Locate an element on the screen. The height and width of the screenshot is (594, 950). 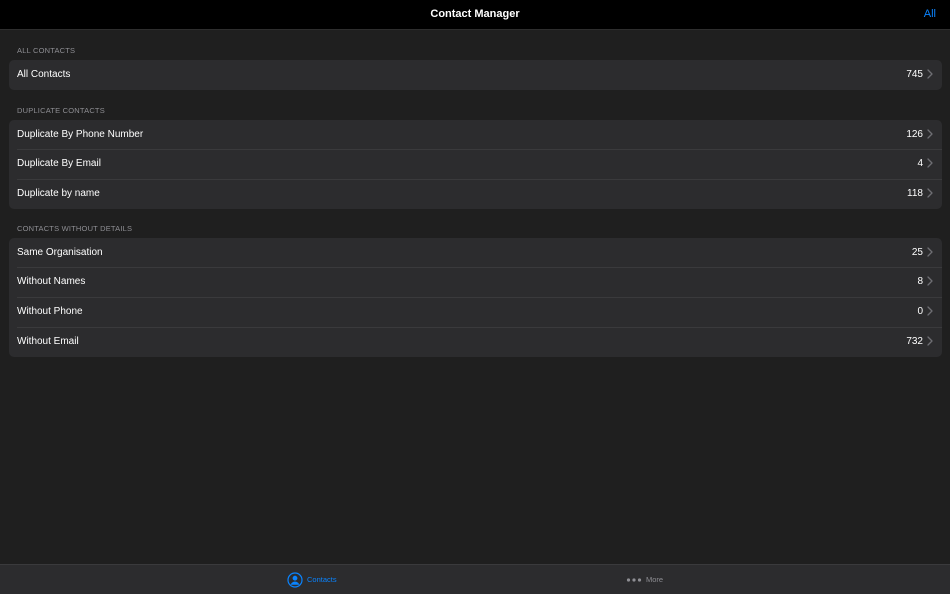
row-label: Without Phone is located at coordinates (50, 312).